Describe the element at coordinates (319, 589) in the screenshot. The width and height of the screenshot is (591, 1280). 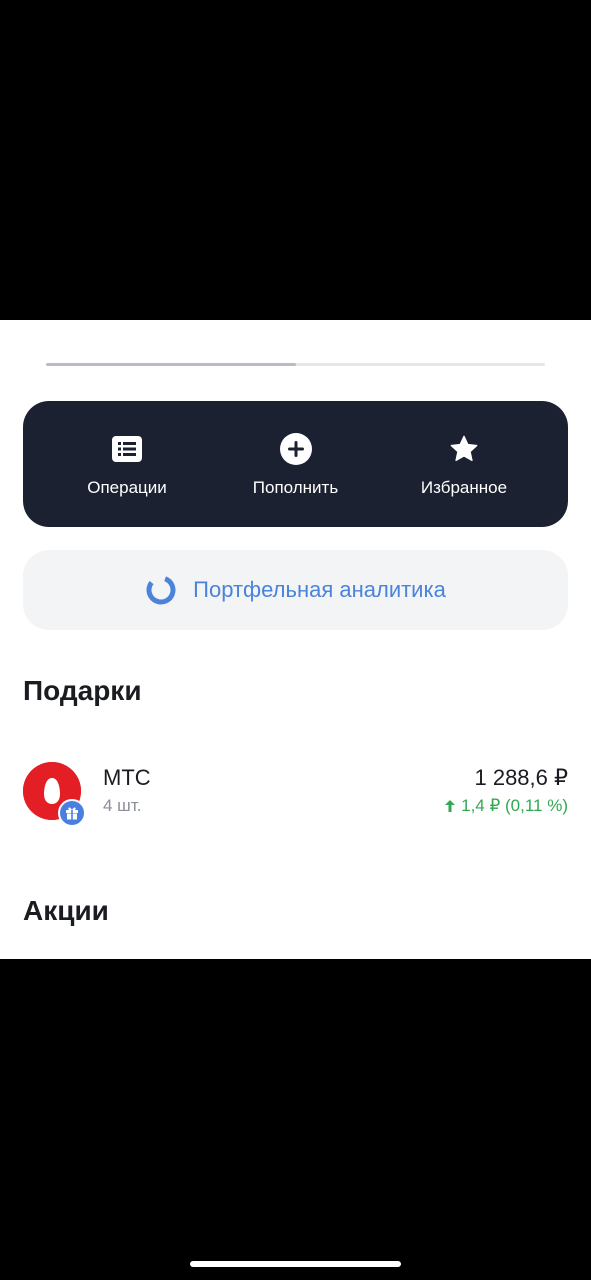
I see `portfolio-analytics-label: Портфельная аналитика` at that location.